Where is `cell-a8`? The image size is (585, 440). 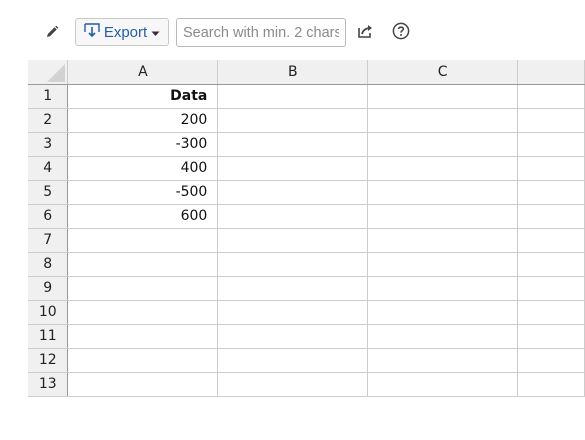 cell-a8 is located at coordinates (143, 264).